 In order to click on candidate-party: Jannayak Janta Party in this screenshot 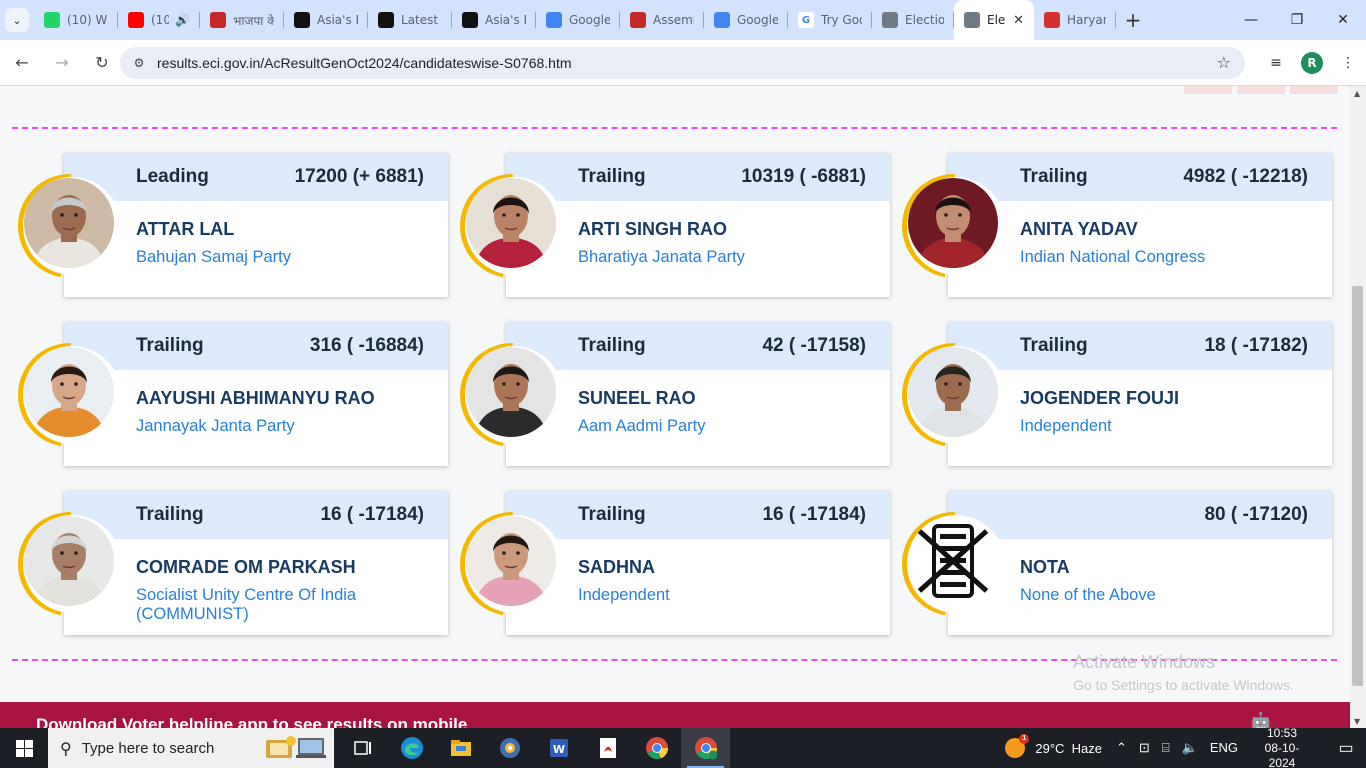, I will do `click(215, 426)`.